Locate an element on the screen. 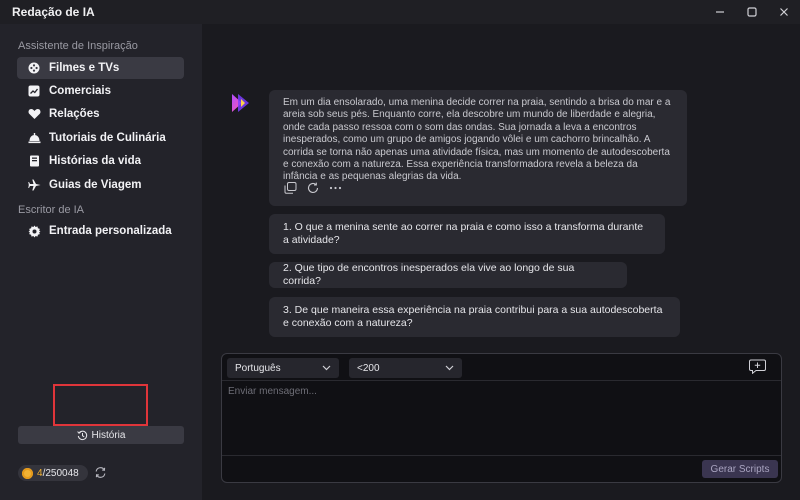 Image resolution: width=800 pixels, height=500 pixels. minimize-icon is located at coordinates (720, 12).